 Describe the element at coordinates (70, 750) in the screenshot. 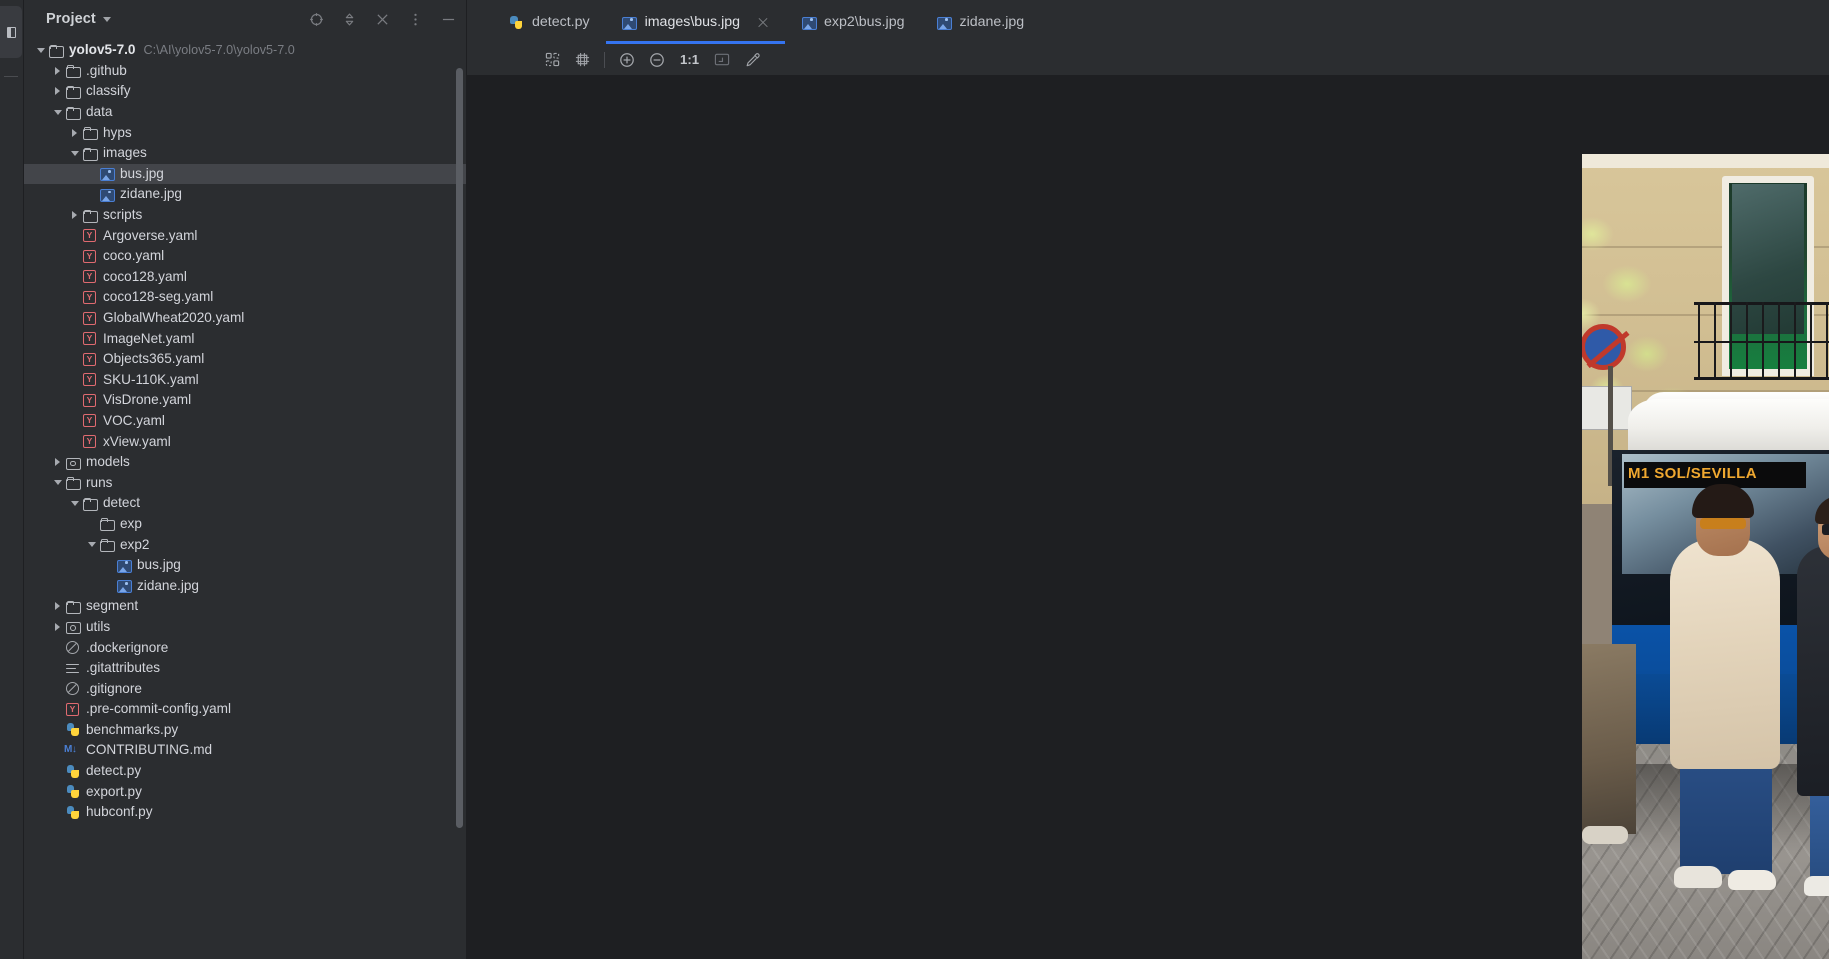

I see `markdown-file-icon: M↓` at that location.